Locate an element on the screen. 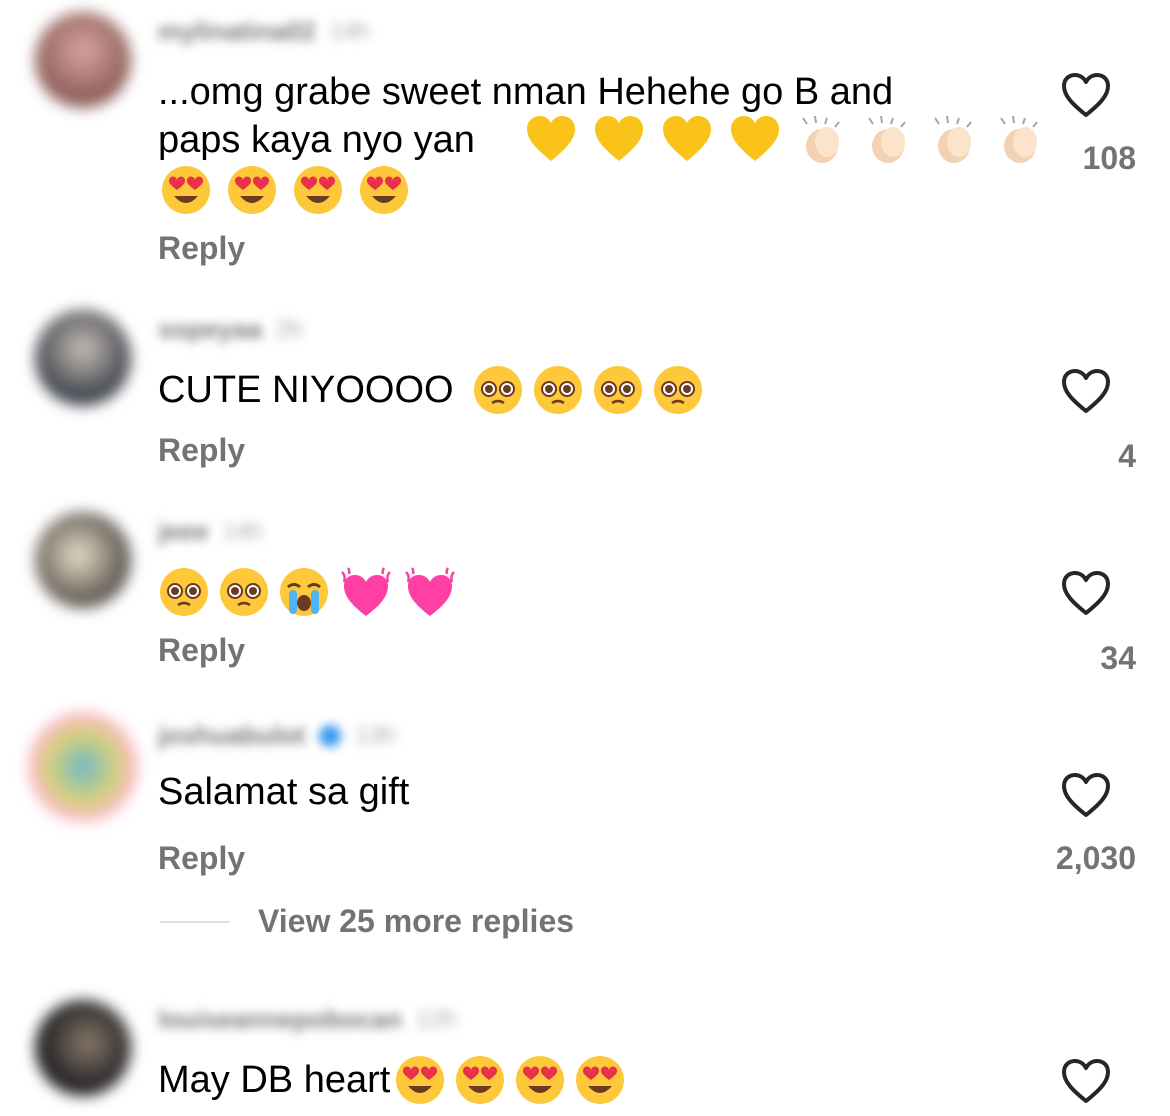  view-more-replies-label: View 25 more replies is located at coordinates (416, 921).